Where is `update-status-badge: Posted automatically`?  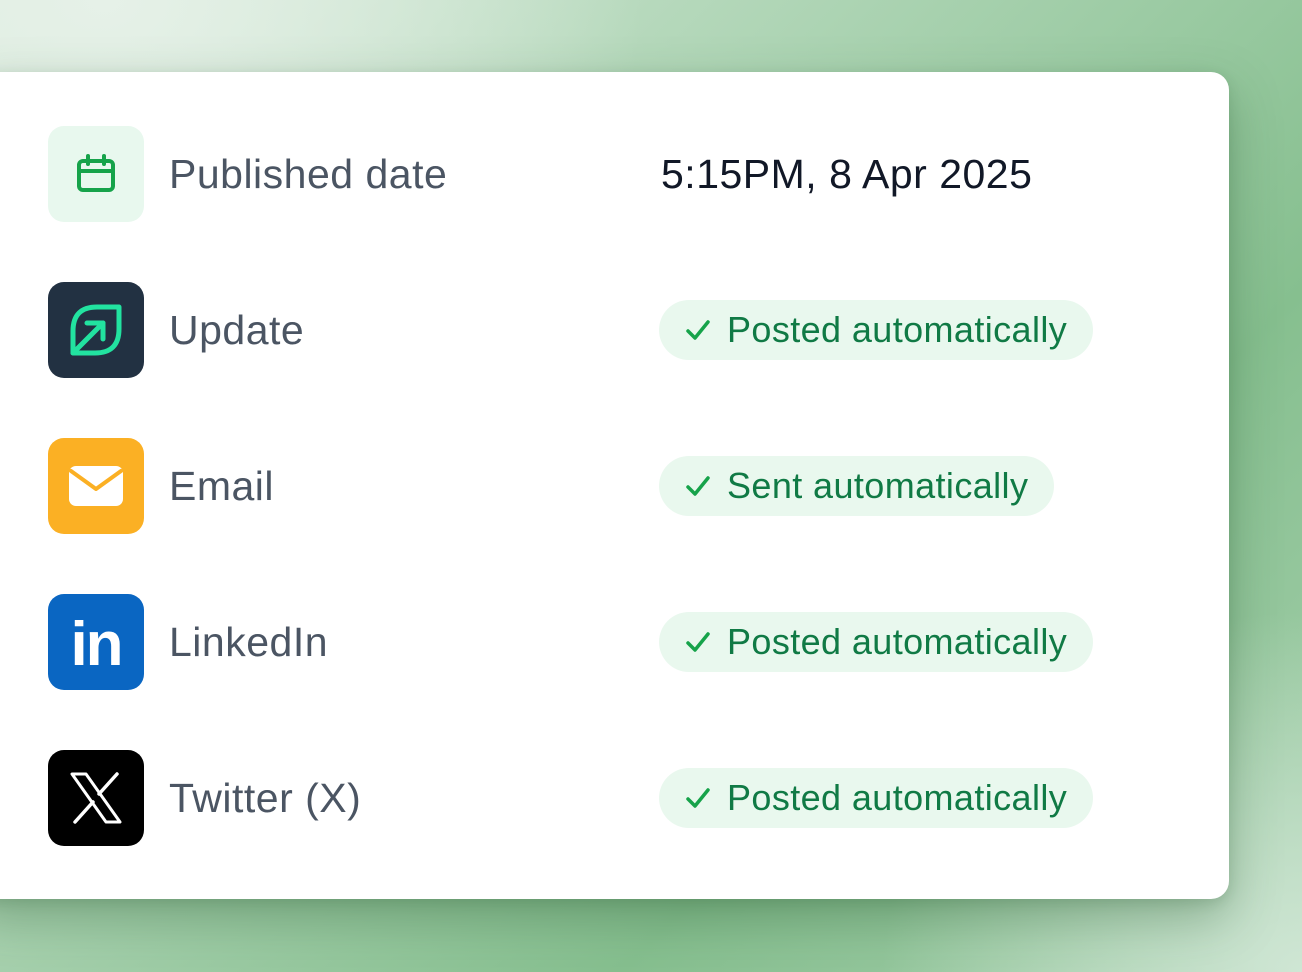
update-status-badge: Posted automatically is located at coordinates (876, 330).